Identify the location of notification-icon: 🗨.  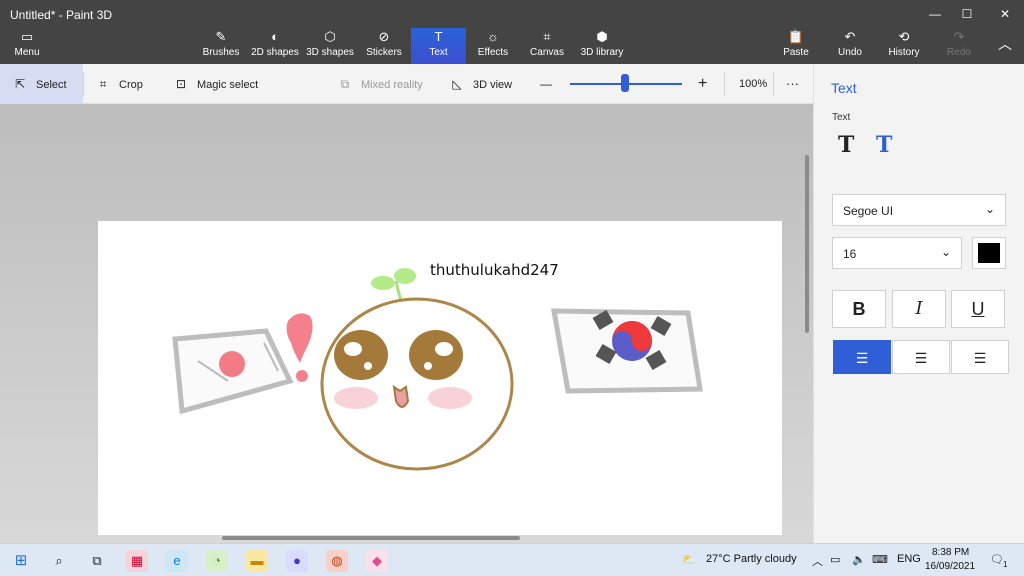
(997, 559).